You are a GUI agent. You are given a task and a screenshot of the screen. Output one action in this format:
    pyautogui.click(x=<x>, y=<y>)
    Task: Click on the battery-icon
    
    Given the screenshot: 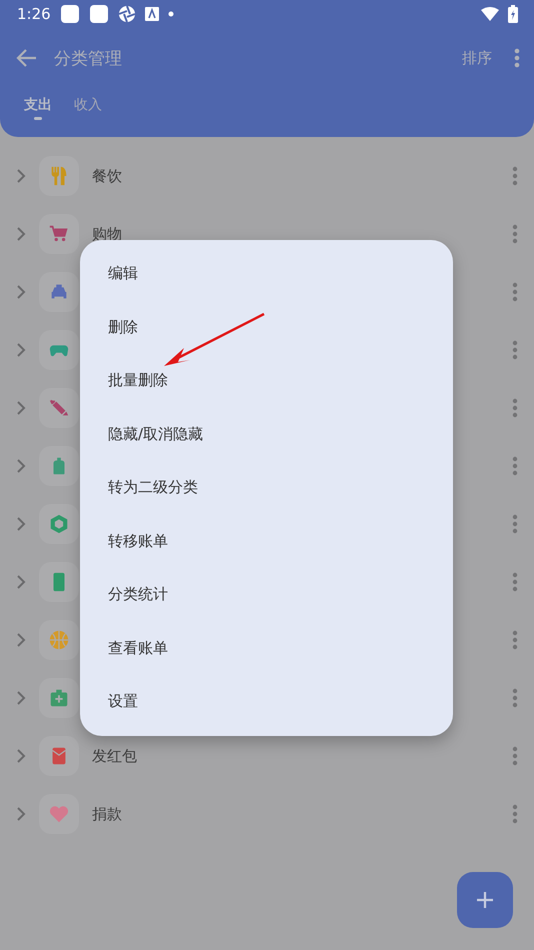 What is the action you would take?
    pyautogui.click(x=513, y=14)
    